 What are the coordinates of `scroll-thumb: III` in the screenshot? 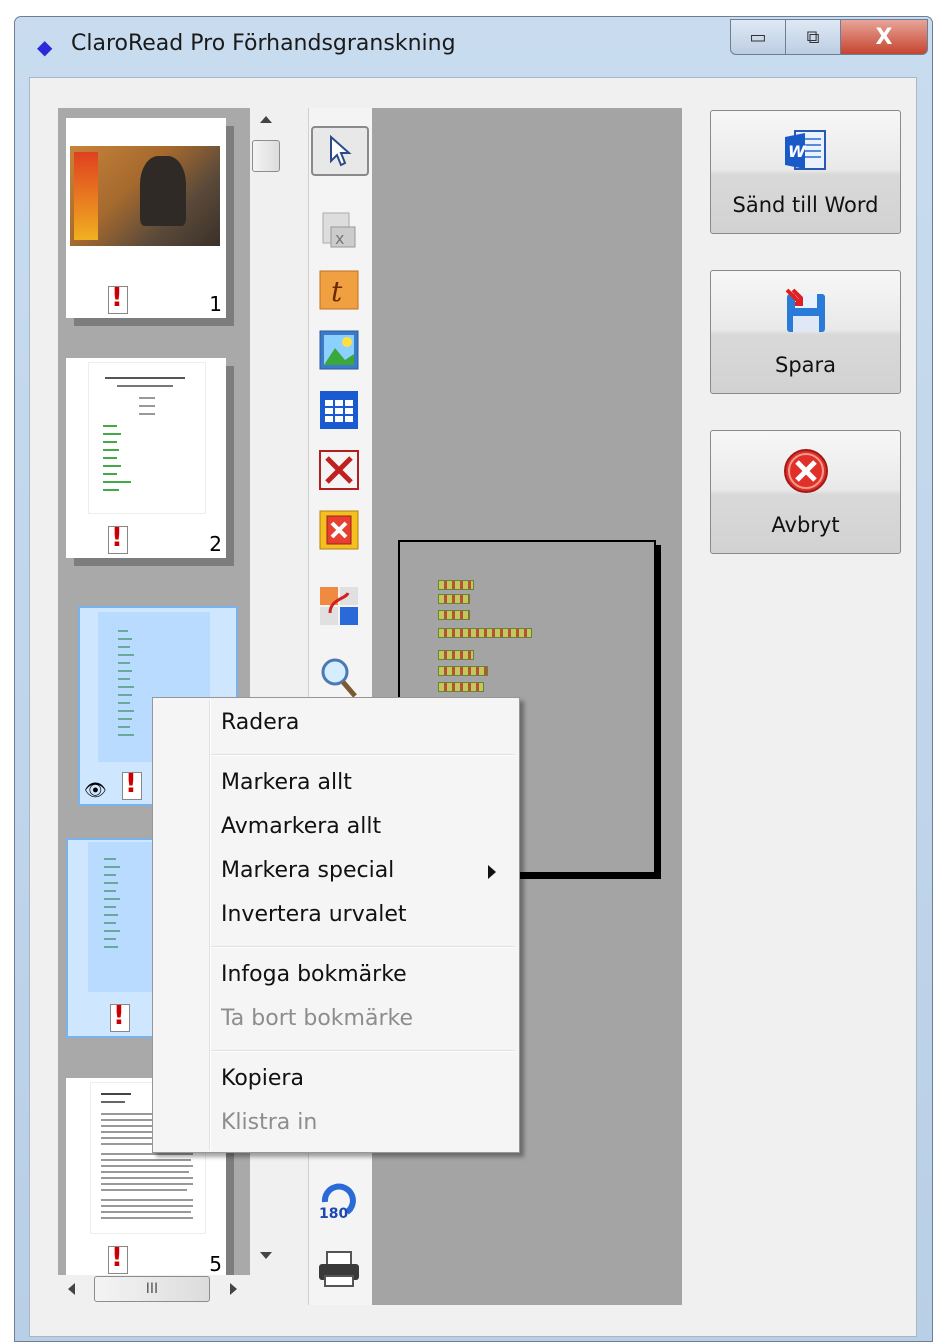 It's located at (152, 1289).